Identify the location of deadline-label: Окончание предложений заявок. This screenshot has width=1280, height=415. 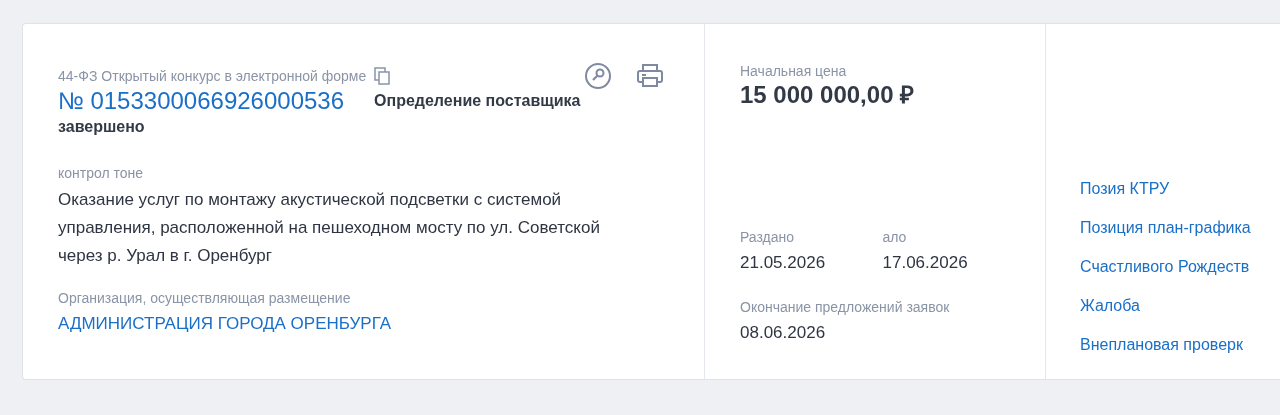
(845, 306).